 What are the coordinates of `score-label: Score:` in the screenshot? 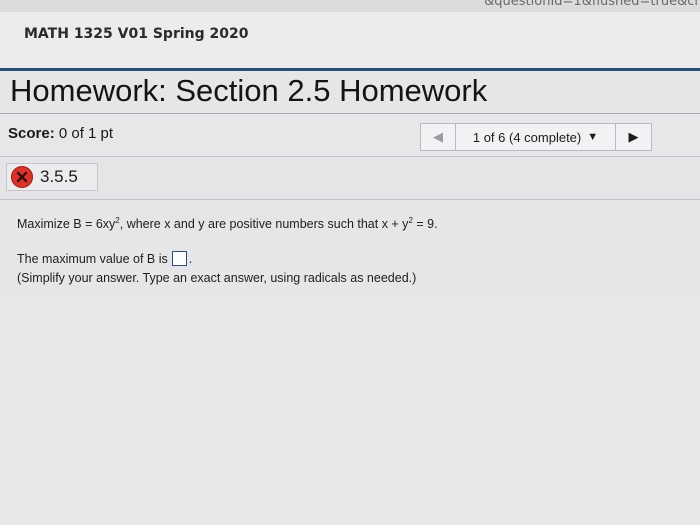 It's located at (31, 133).